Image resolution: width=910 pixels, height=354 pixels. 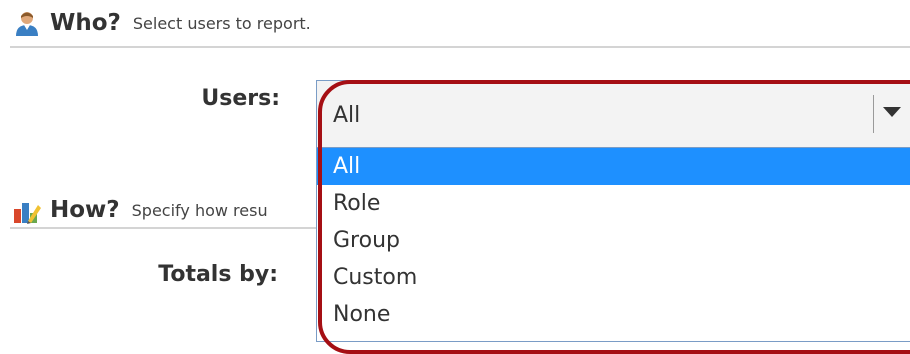 I want to click on how-title: How?, so click(x=85, y=210).